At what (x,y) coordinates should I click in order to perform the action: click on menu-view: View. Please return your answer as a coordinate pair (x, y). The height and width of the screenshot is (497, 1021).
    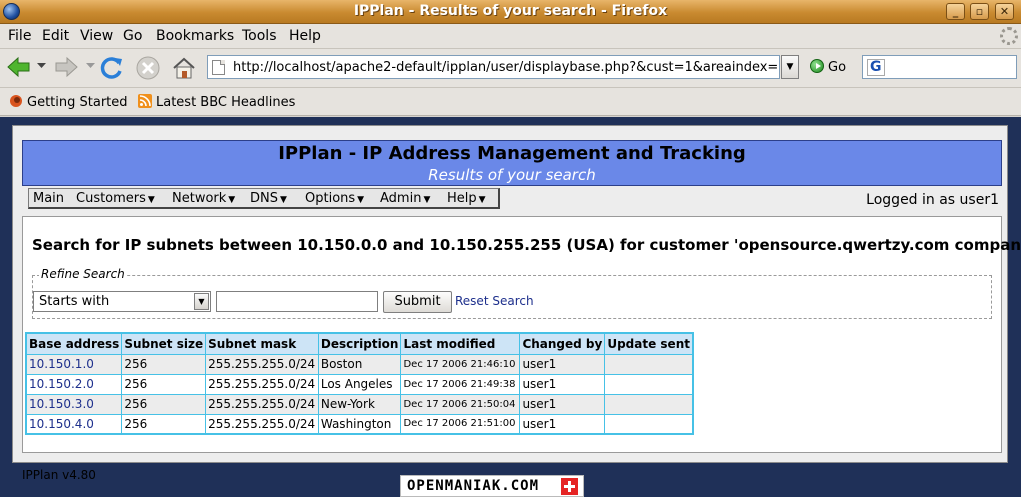
    Looking at the image, I should click on (96, 36).